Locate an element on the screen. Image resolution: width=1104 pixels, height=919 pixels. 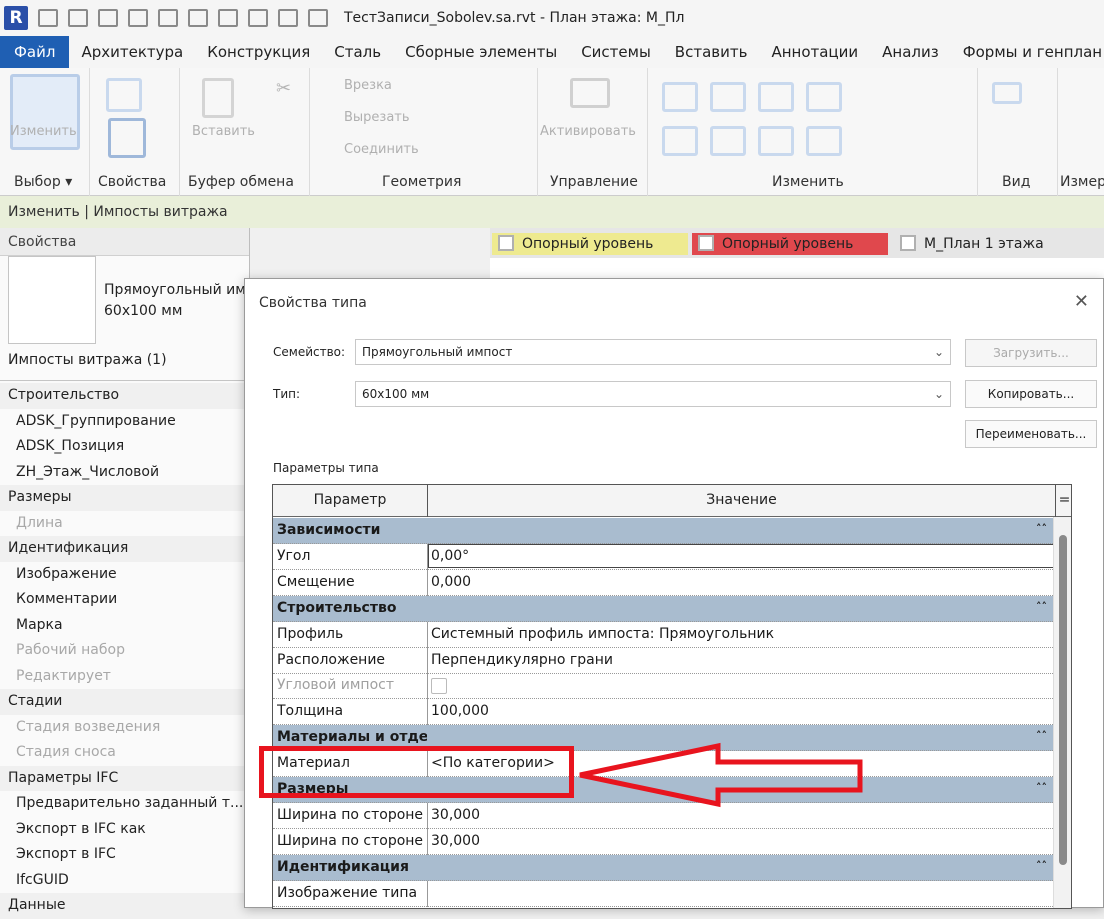
rotate-icon is located at coordinates (776, 141).